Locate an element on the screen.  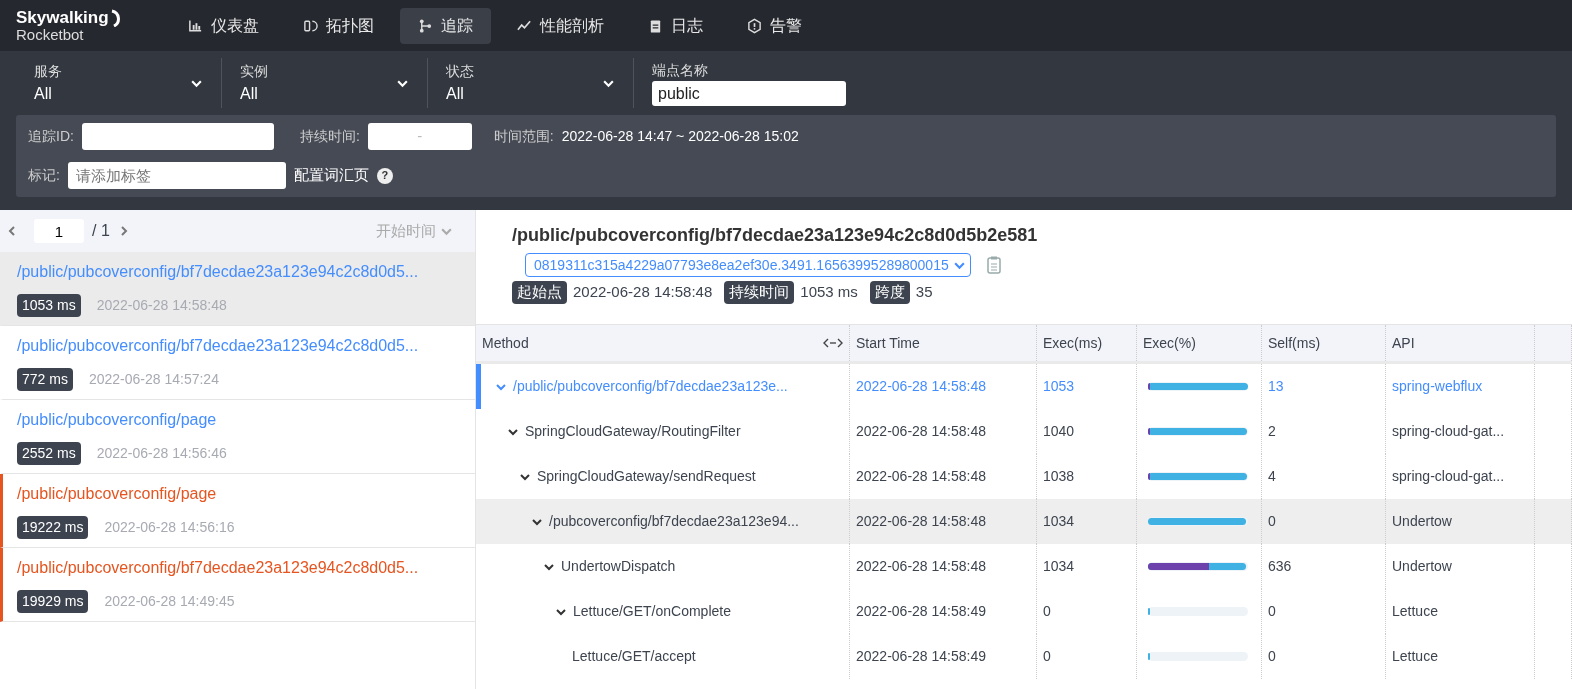
span-method: SpringCloudGateway/sendRequest is located at coordinates (646, 476).